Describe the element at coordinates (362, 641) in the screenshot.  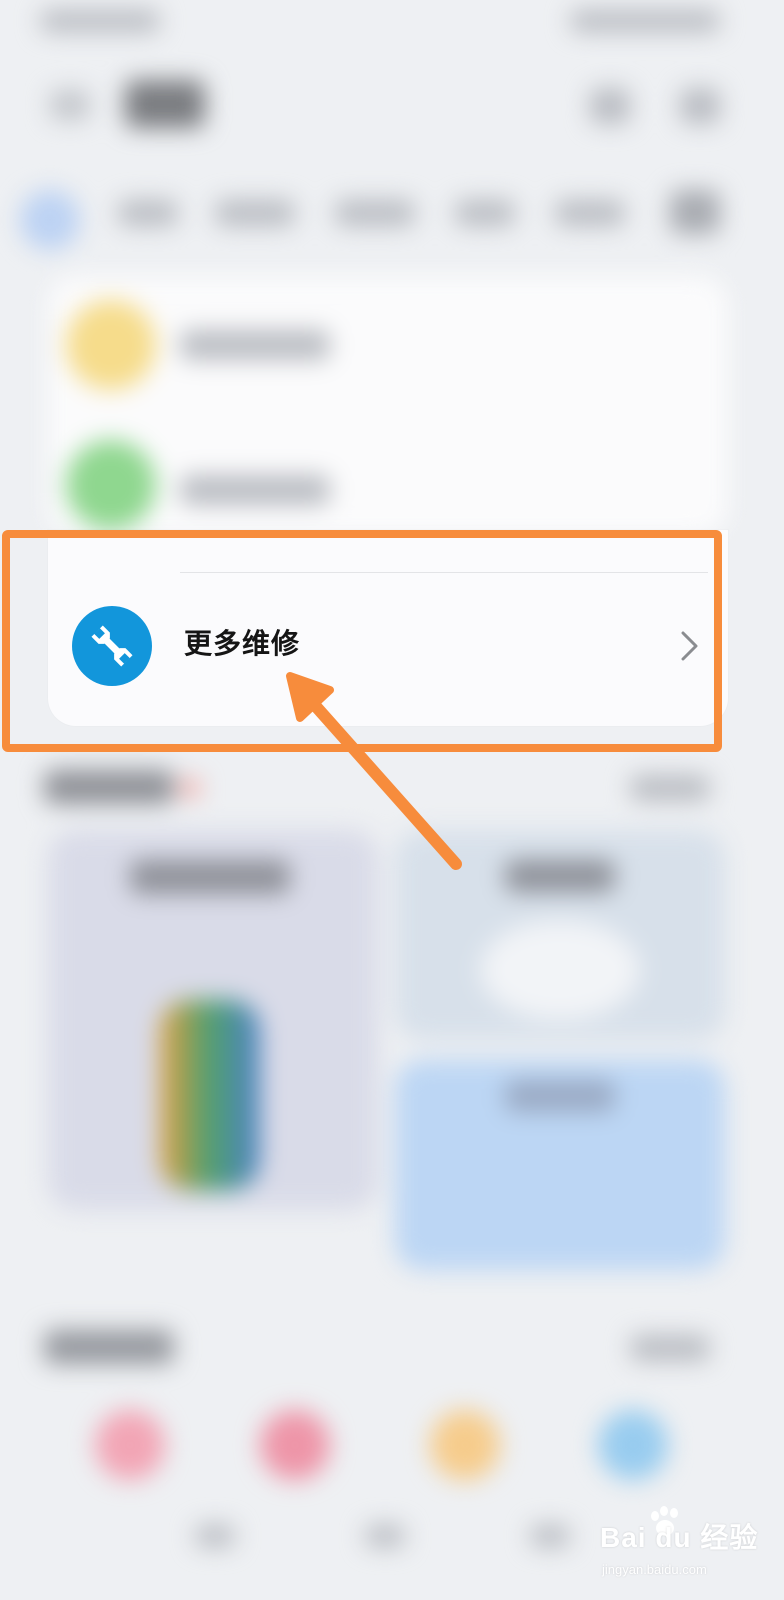
I see `highlight-box` at that location.